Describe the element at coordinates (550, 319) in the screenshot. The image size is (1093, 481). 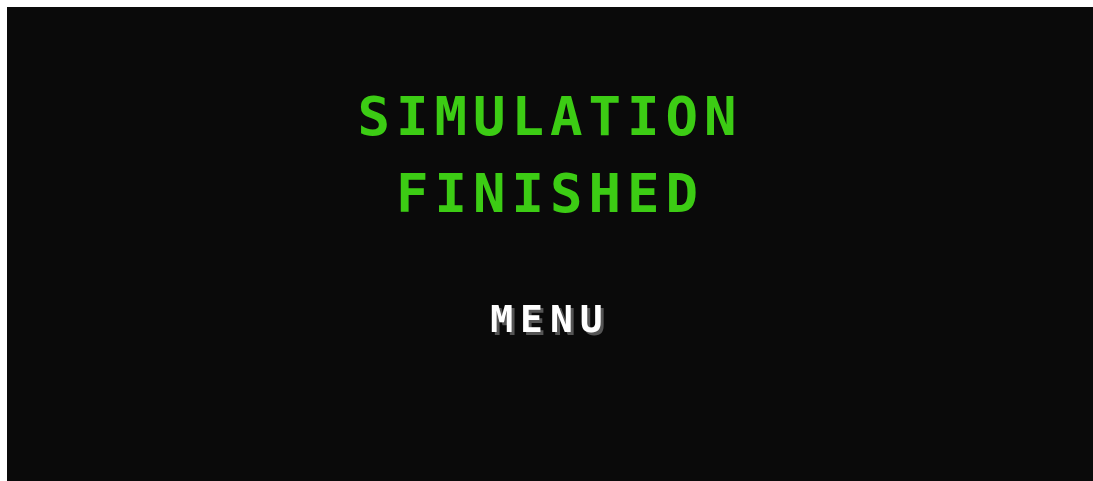
I see `menu-button: MENU` at that location.